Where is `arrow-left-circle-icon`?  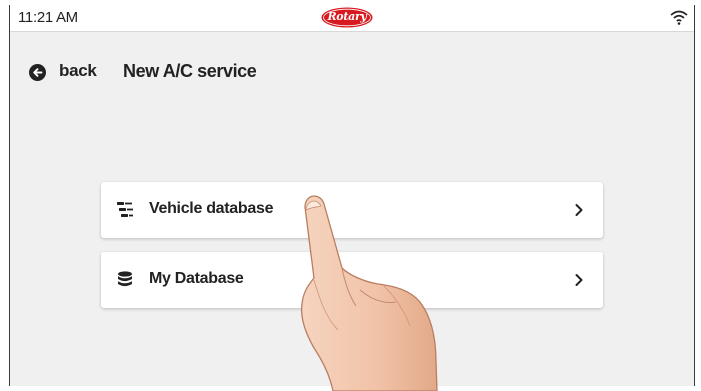
arrow-left-circle-icon is located at coordinates (37, 72).